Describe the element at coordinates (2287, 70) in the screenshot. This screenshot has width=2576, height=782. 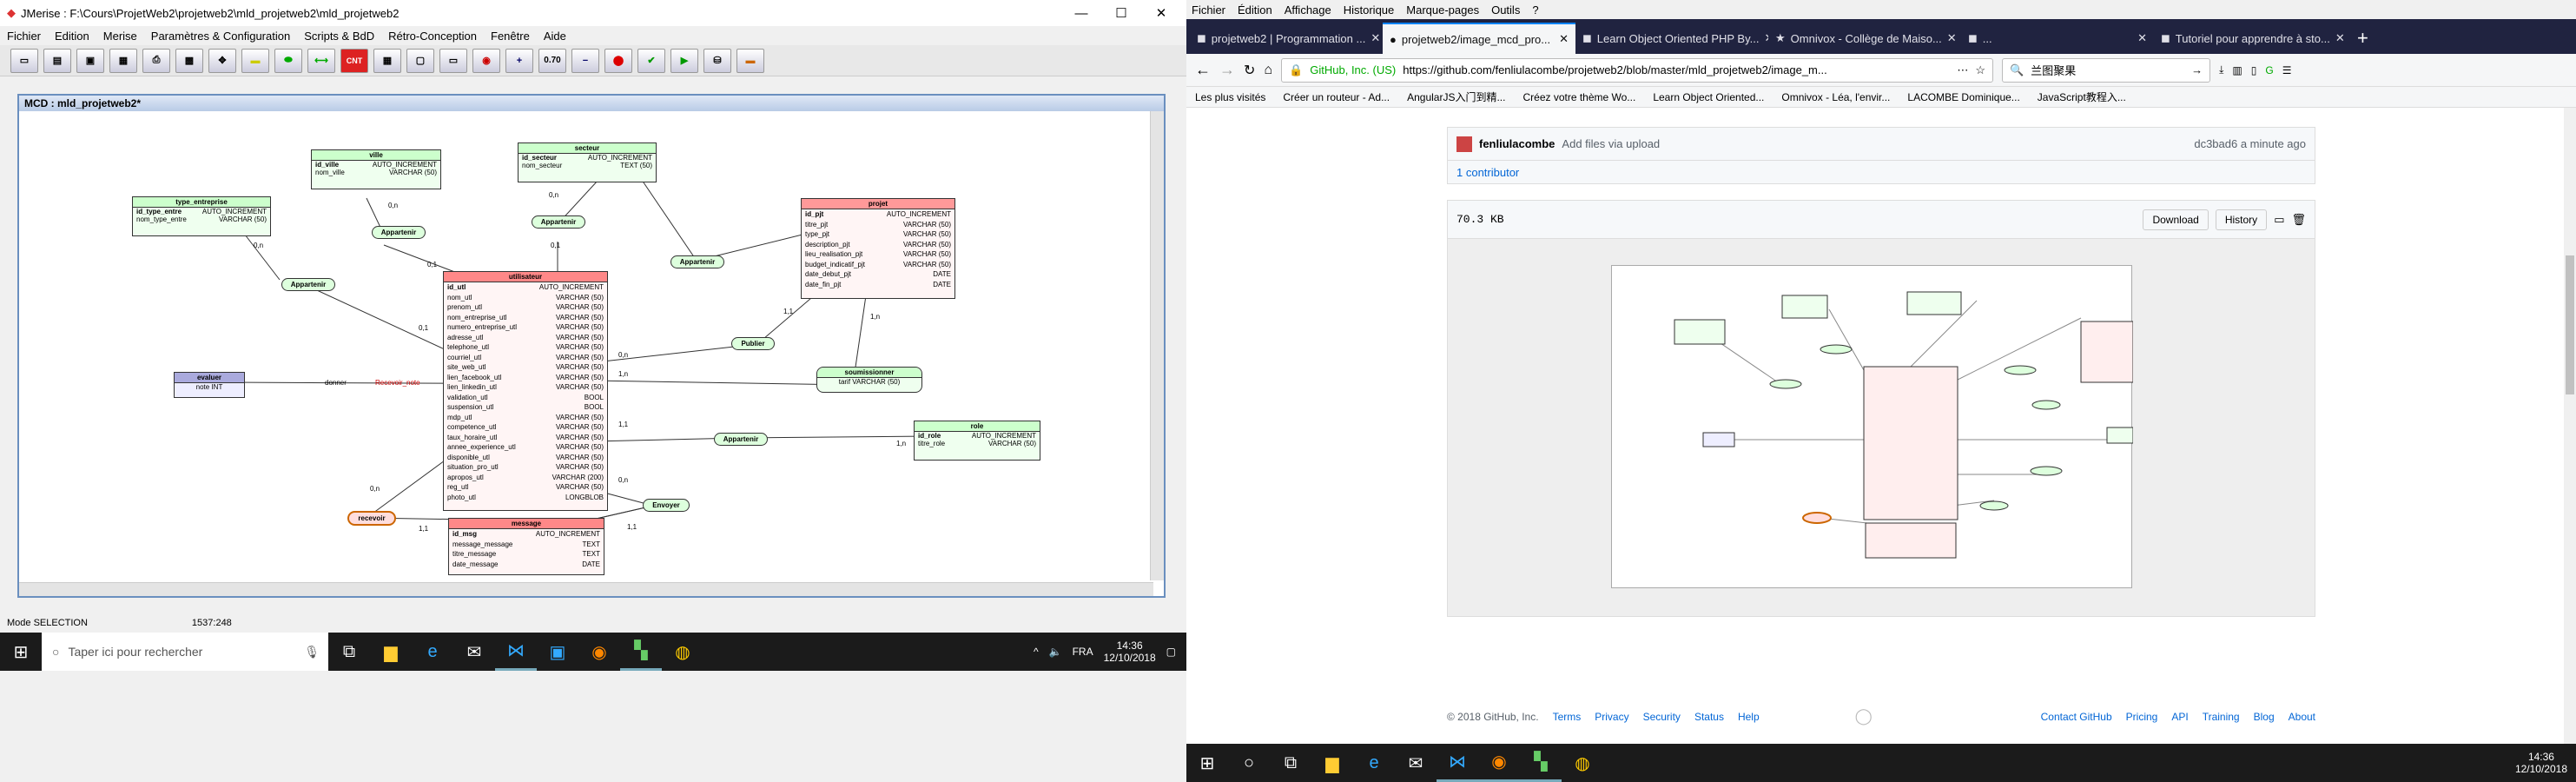
I see `menu-icon: ☰` at that location.